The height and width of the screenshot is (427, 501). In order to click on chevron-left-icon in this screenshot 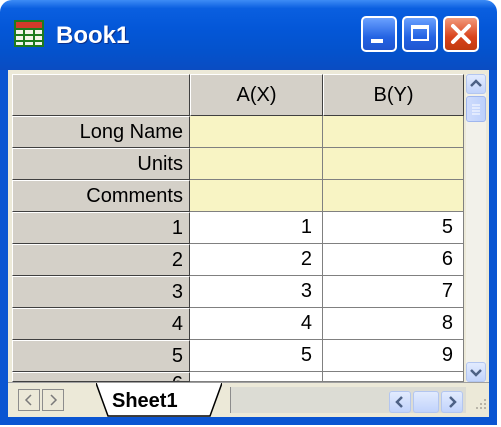, I will do `click(399, 402)`.